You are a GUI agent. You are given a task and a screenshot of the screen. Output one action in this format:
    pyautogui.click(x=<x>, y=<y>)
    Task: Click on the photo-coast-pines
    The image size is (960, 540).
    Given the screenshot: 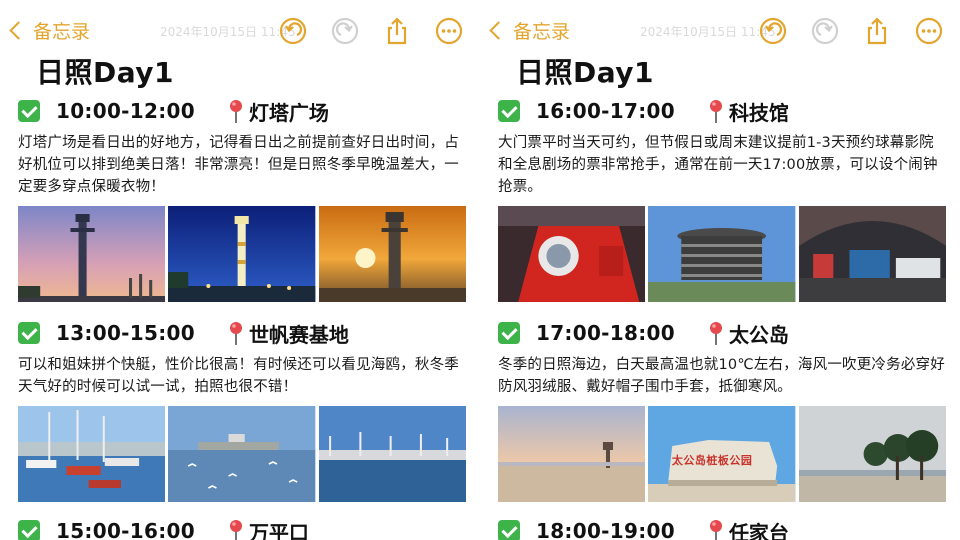 What is the action you would take?
    pyautogui.click(x=872, y=454)
    